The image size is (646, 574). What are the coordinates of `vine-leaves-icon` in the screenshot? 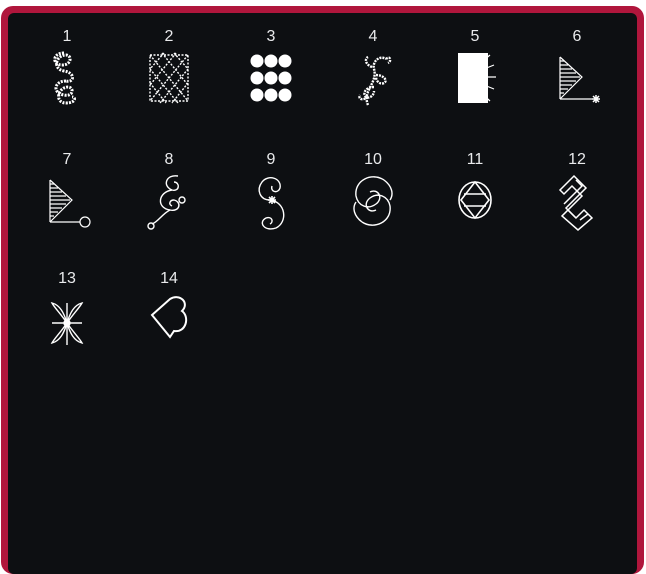 It's located at (373, 78).